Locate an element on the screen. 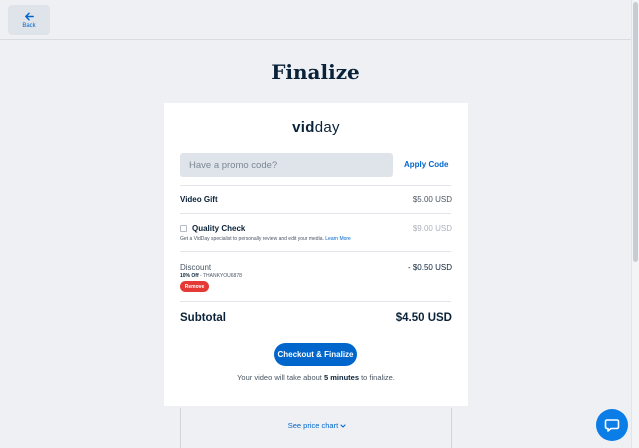 This screenshot has width=639, height=448. remove-discount-button: Remove is located at coordinates (194, 286).